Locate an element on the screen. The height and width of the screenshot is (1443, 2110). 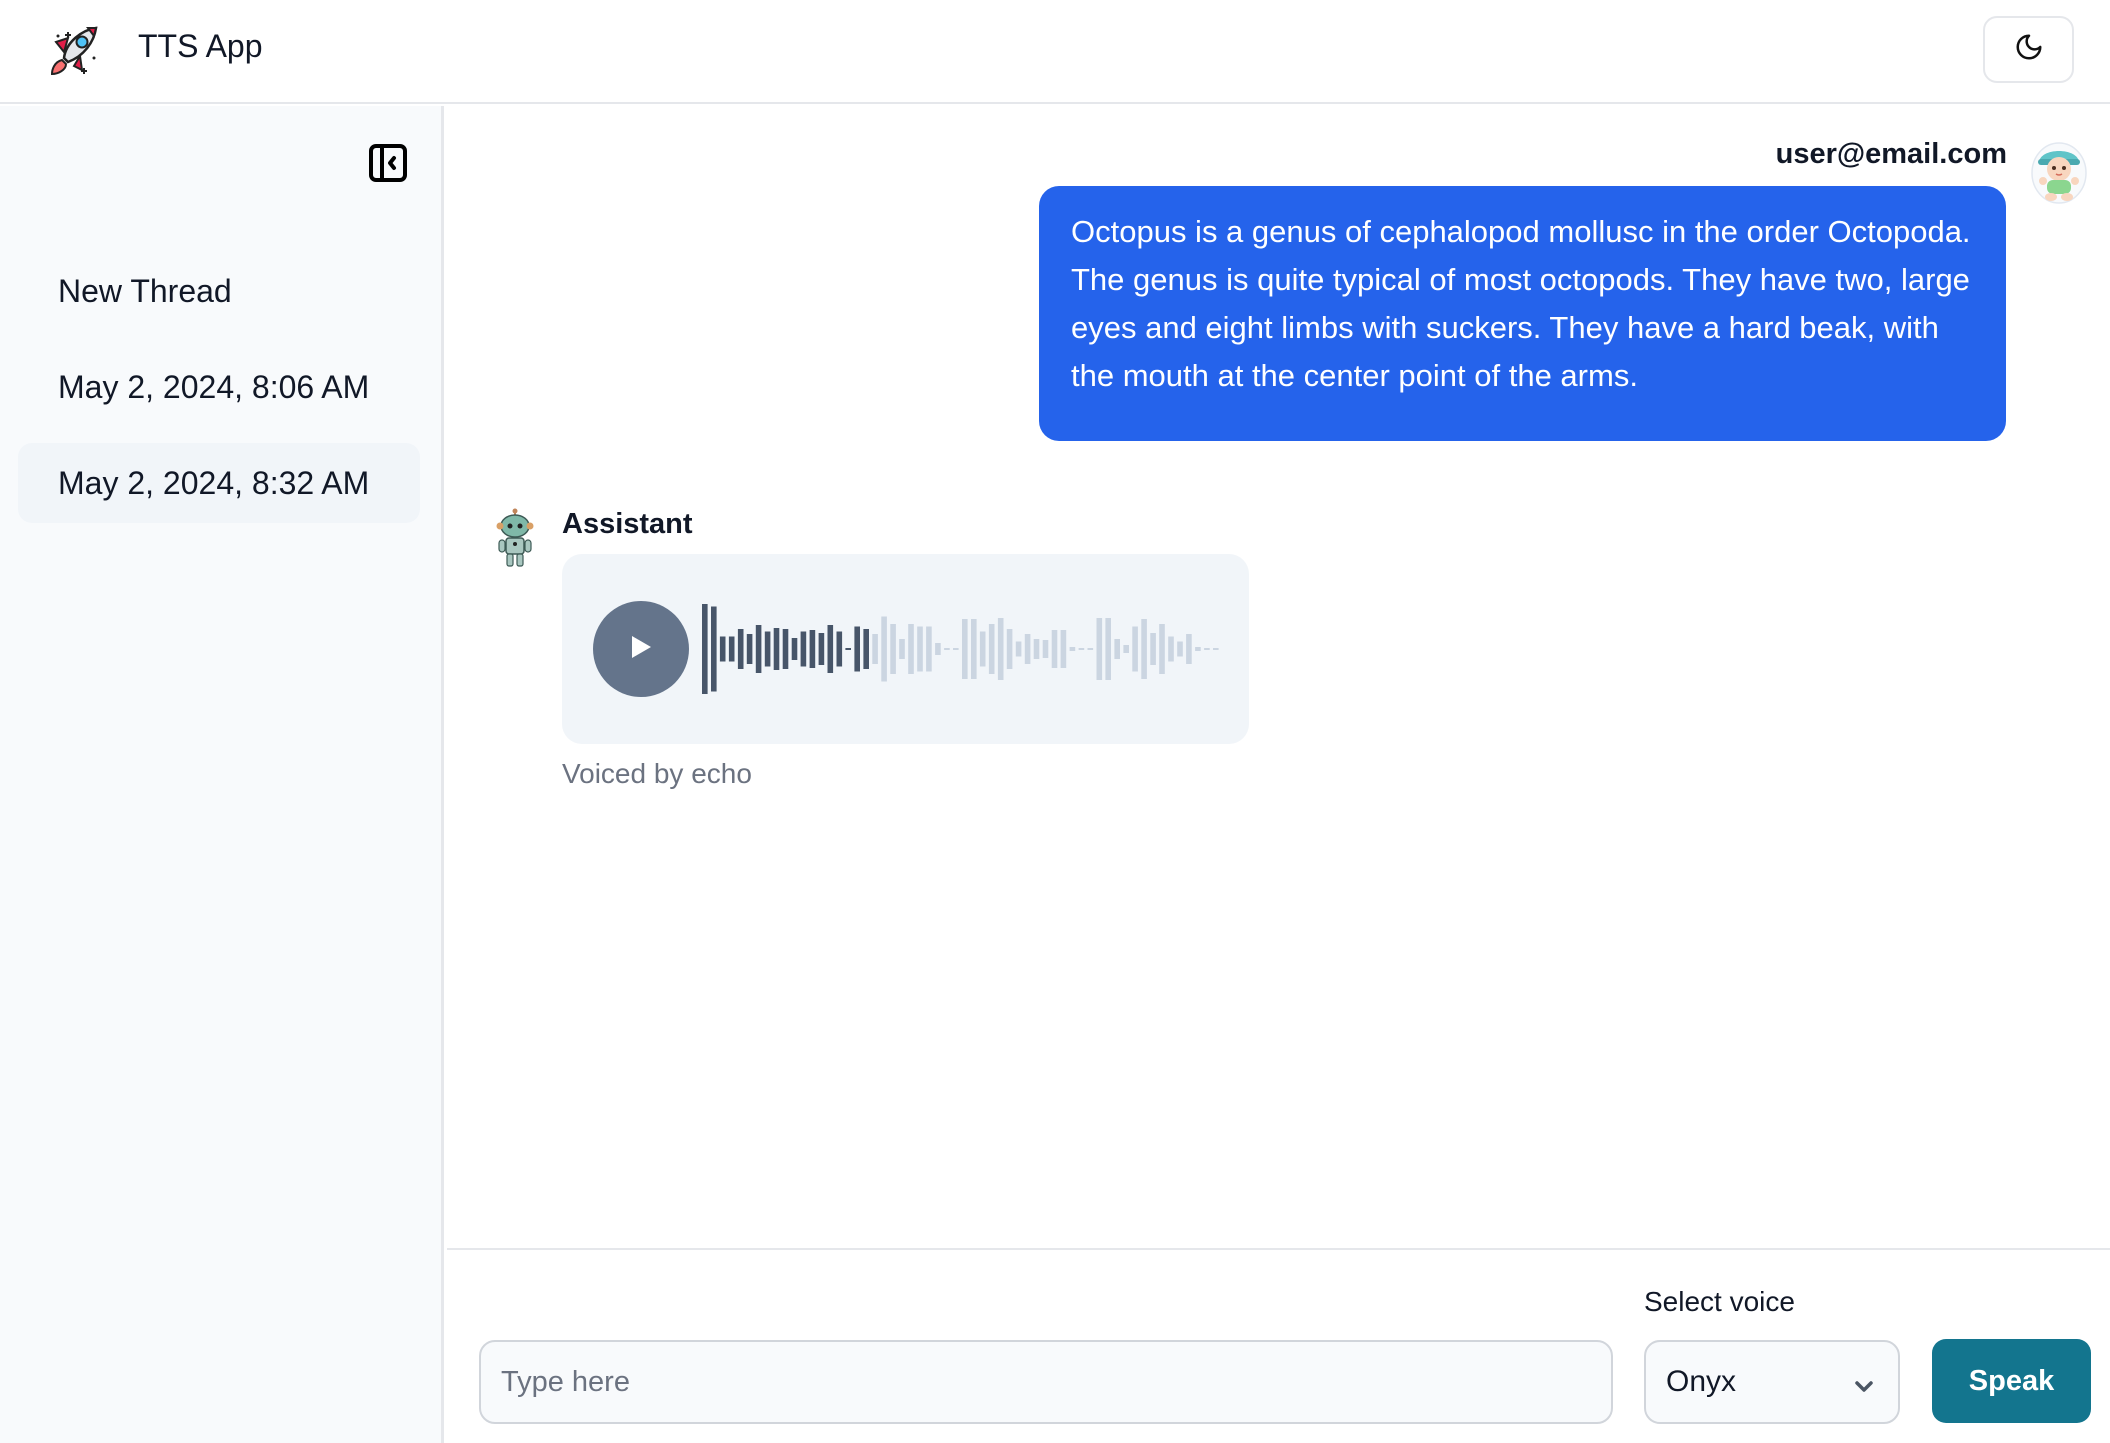
app-header: TTS App is located at coordinates (1055, 52).